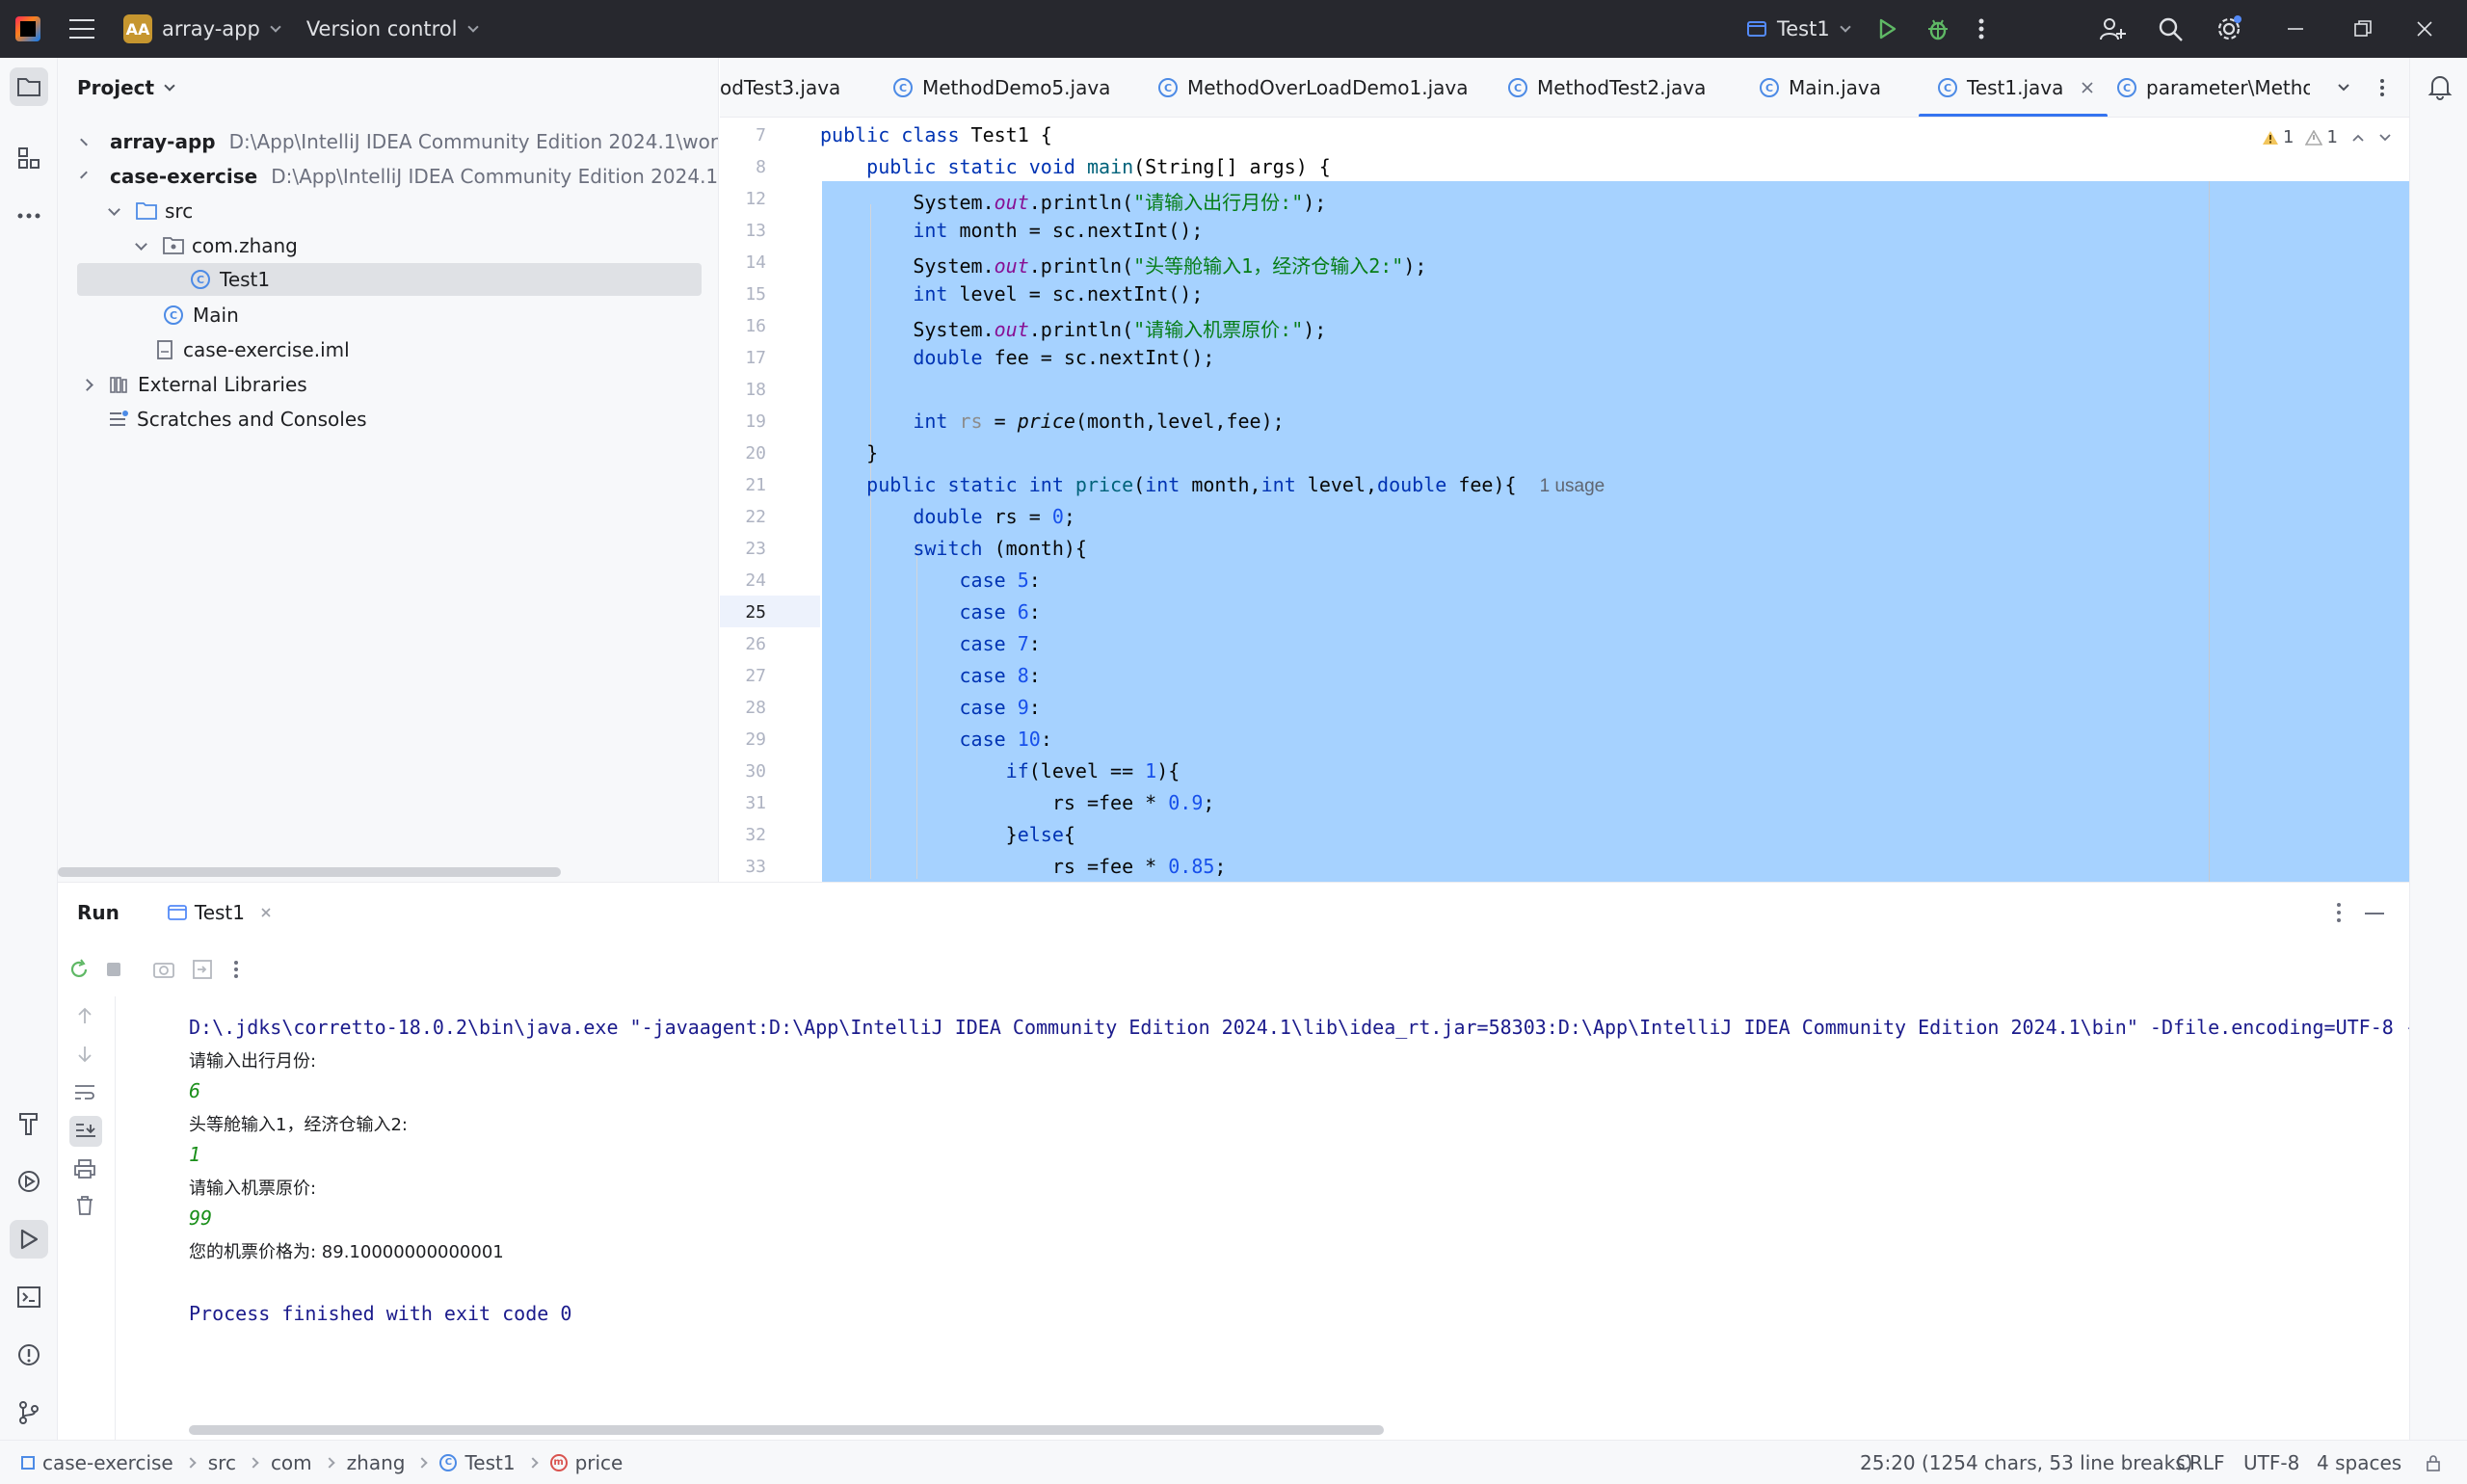  I want to click on more-actions-button, so click(1981, 29).